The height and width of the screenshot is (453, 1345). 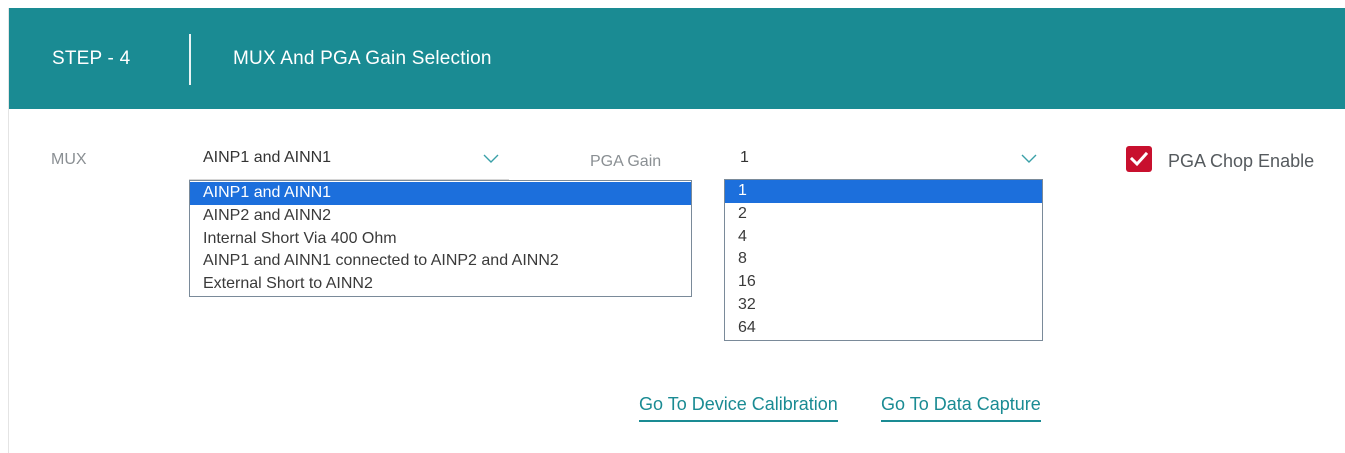 What do you see at coordinates (883, 191) in the screenshot?
I see `pga-gain-option: 1` at bounding box center [883, 191].